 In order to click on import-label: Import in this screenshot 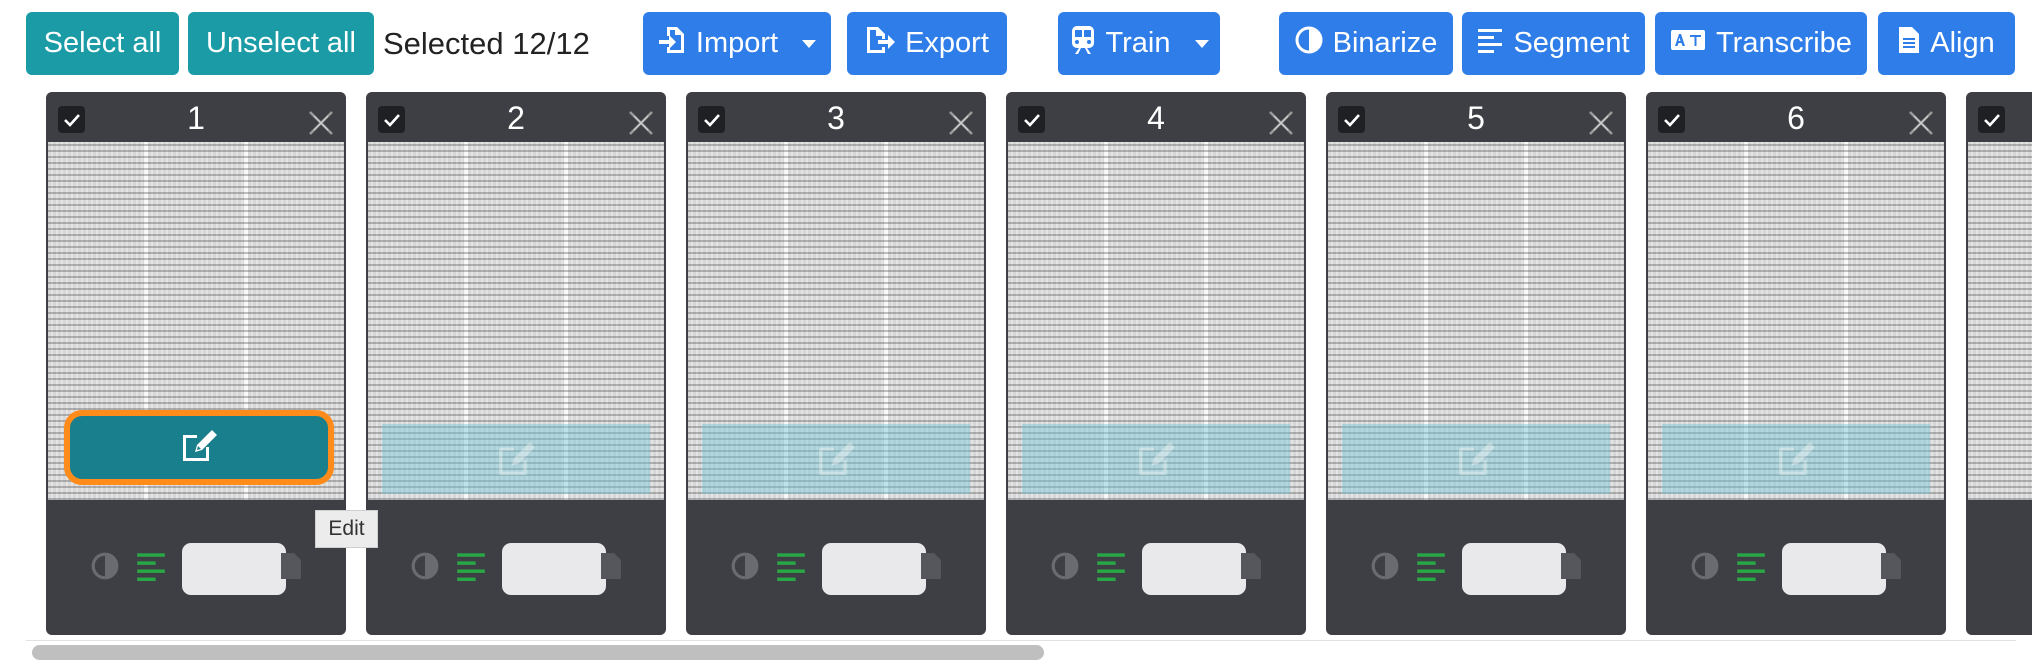, I will do `click(737, 43)`.